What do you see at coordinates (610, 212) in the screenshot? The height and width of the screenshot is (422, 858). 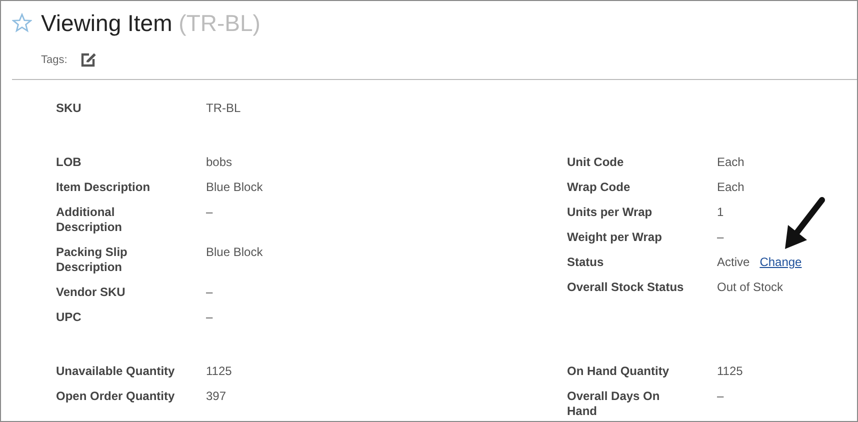 I see `field-label: Units per Wrap` at bounding box center [610, 212].